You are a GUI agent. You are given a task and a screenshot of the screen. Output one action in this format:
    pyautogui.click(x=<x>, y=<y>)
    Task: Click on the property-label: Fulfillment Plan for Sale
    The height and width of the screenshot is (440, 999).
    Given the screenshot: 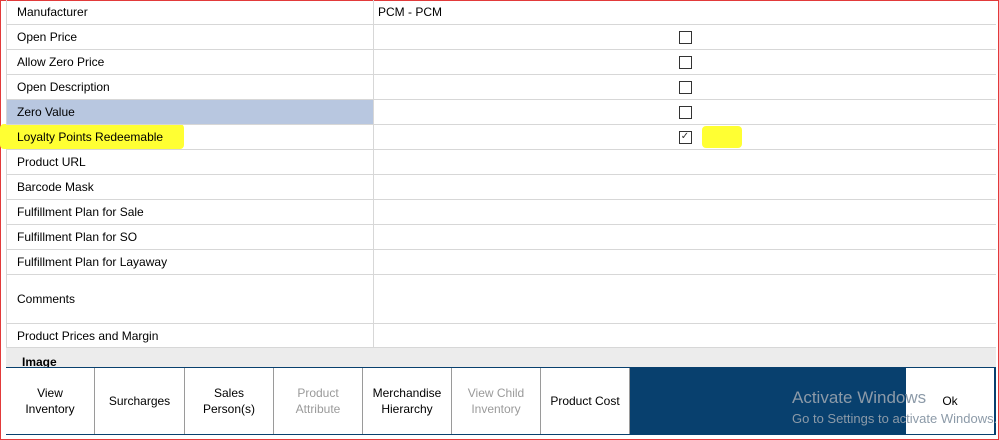 What is the action you would take?
    pyautogui.click(x=190, y=212)
    